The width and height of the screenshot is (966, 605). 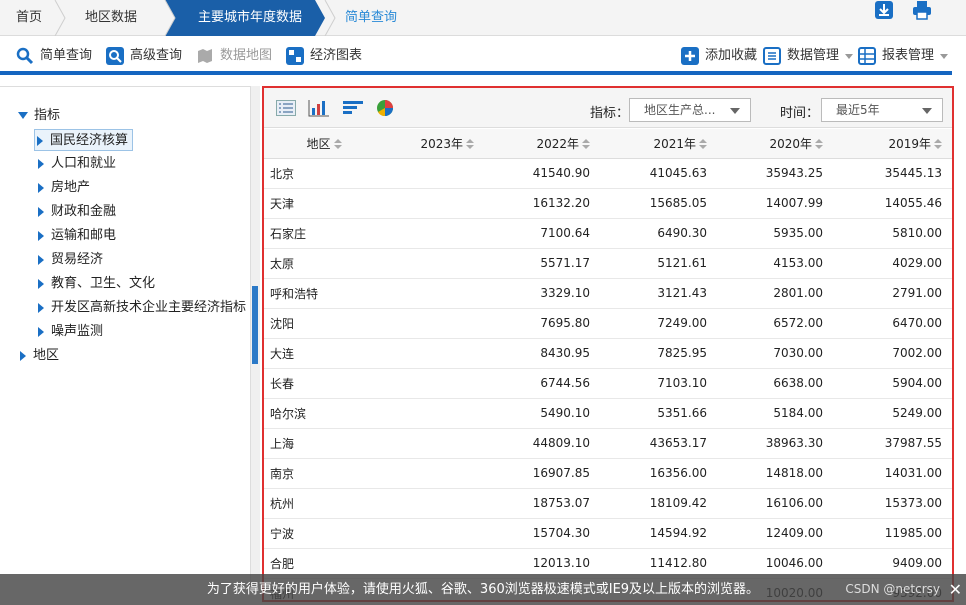 What do you see at coordinates (658, 533) in the screenshot?
I see `value-cell: 14594.92` at bounding box center [658, 533].